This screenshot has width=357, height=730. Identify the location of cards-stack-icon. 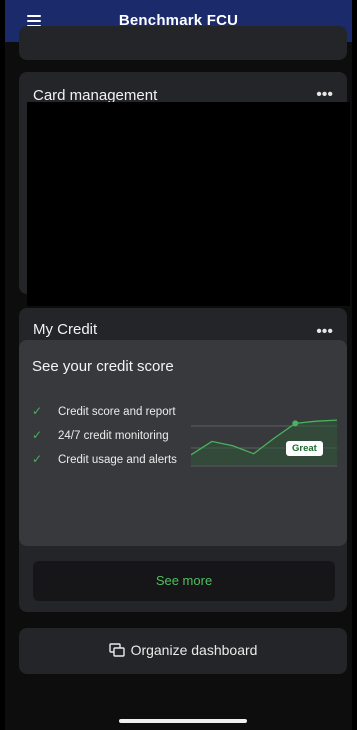
(116, 650).